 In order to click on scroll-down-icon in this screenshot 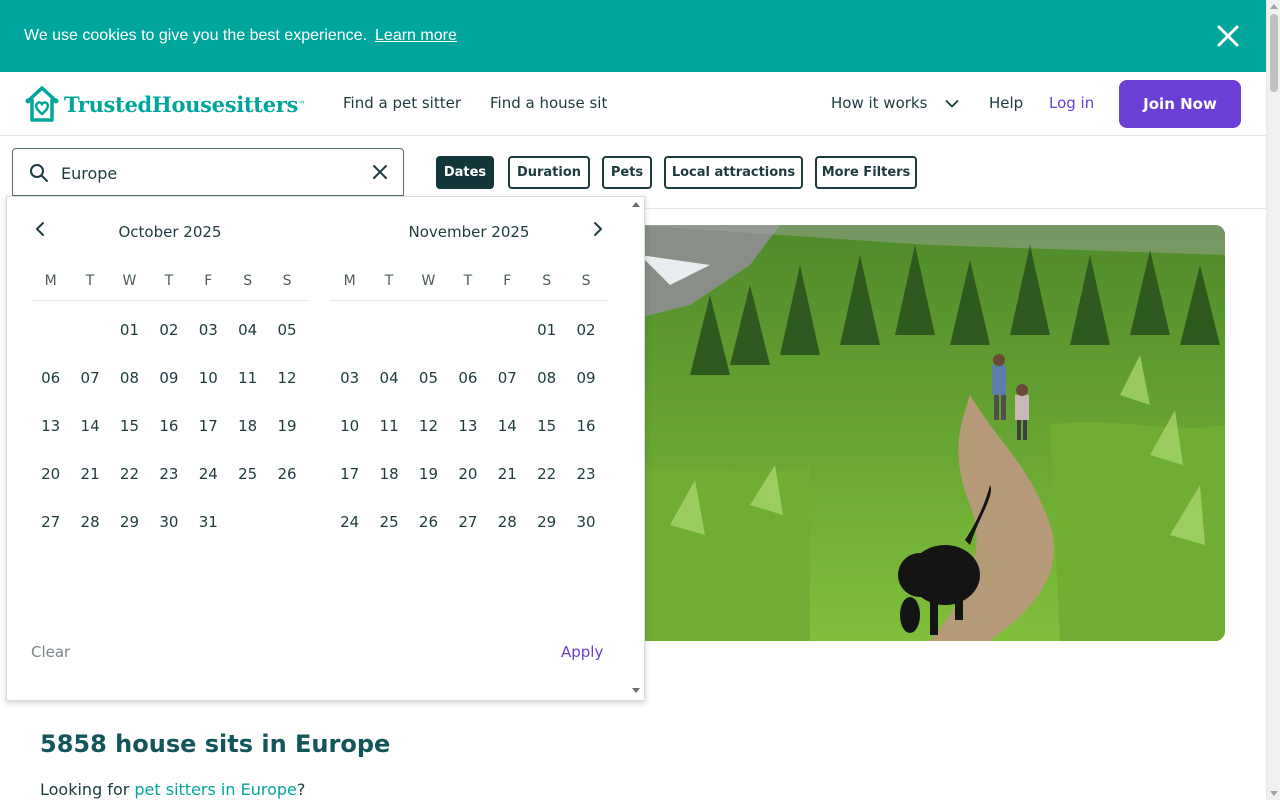, I will do `click(1274, 793)`.